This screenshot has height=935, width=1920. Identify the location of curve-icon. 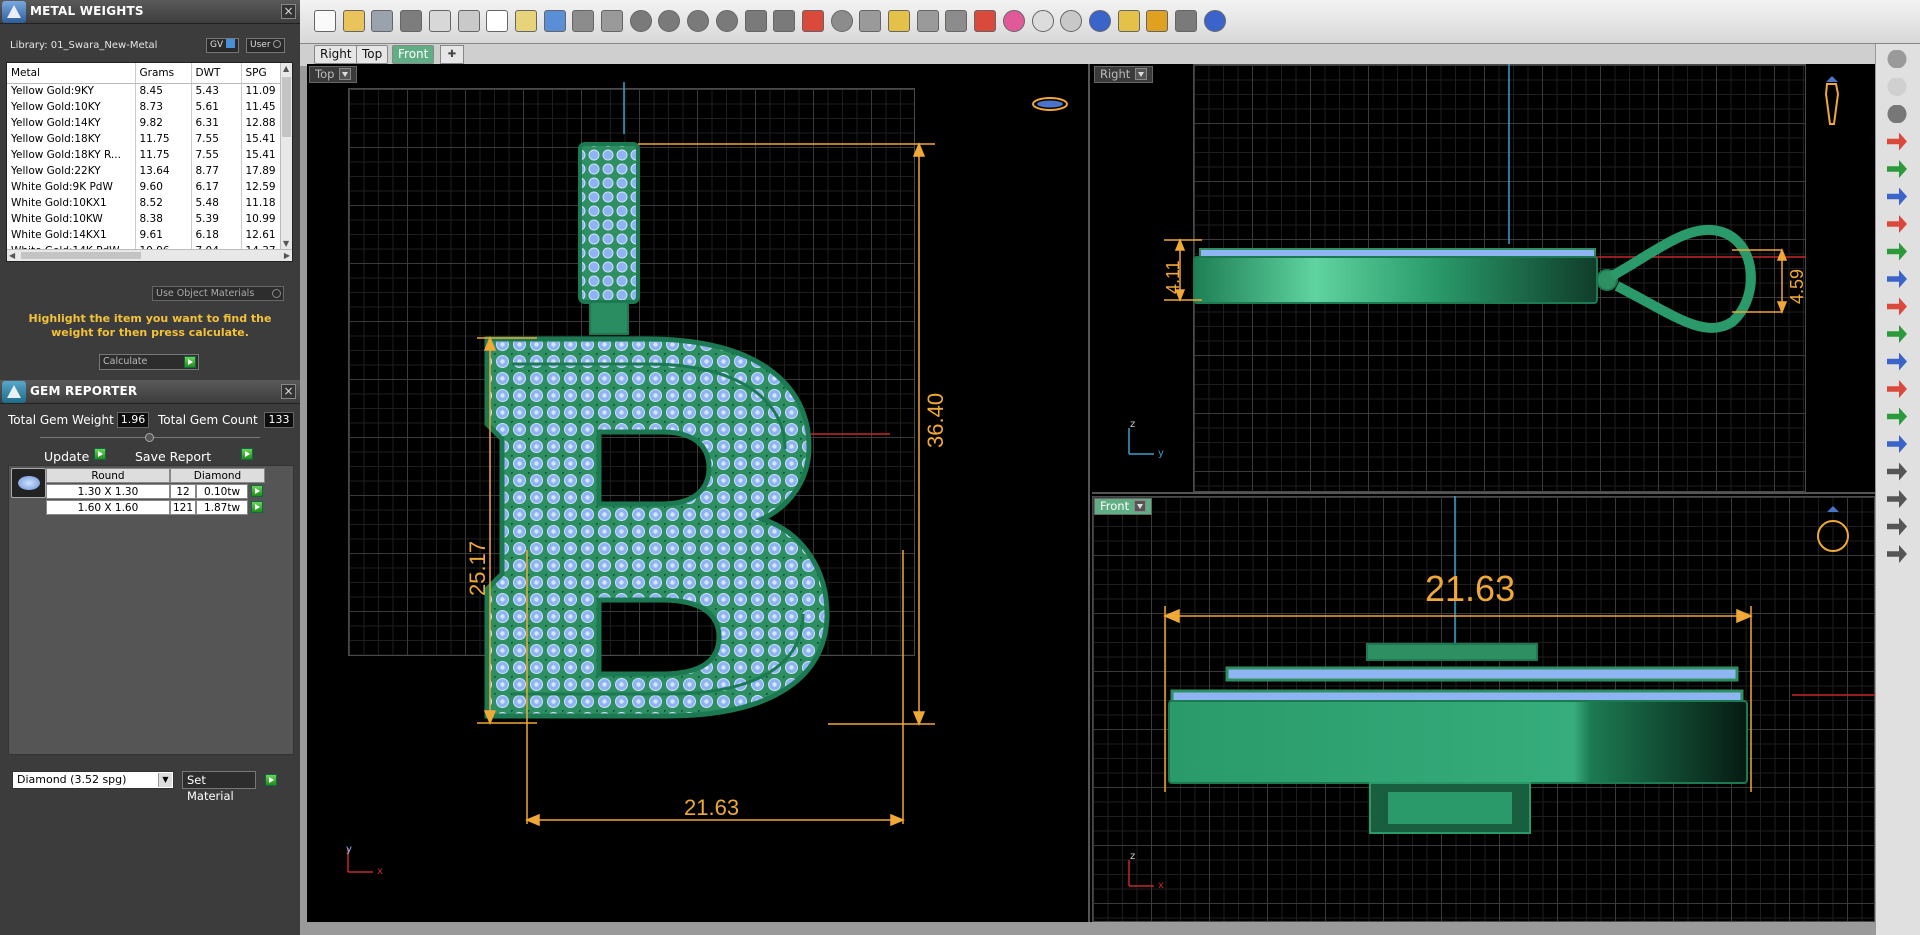
(1897, 471).